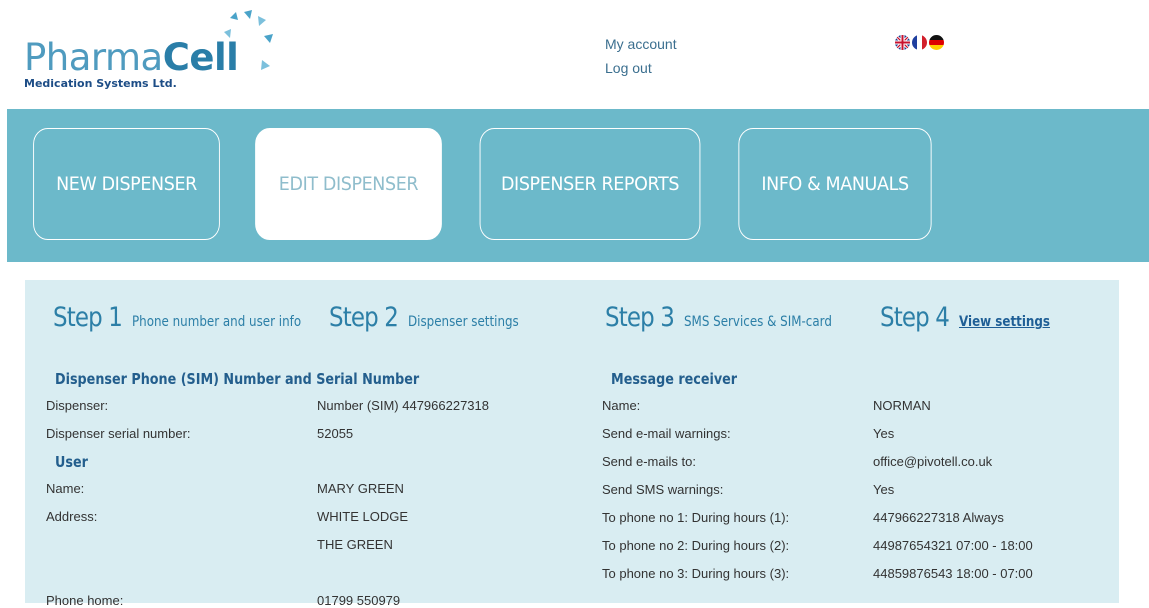 The height and width of the screenshot is (608, 1149). I want to click on language-selector, so click(919, 42).